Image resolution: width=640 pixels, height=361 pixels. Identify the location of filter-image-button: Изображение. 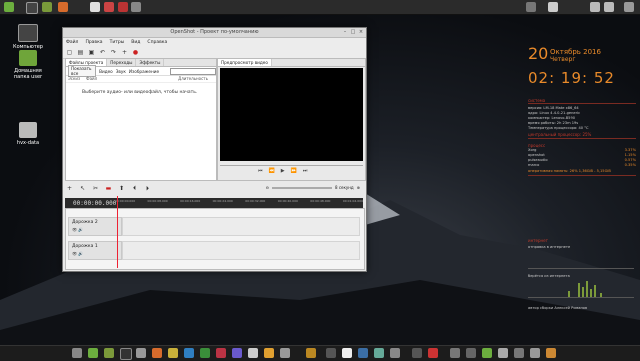
(144, 71).